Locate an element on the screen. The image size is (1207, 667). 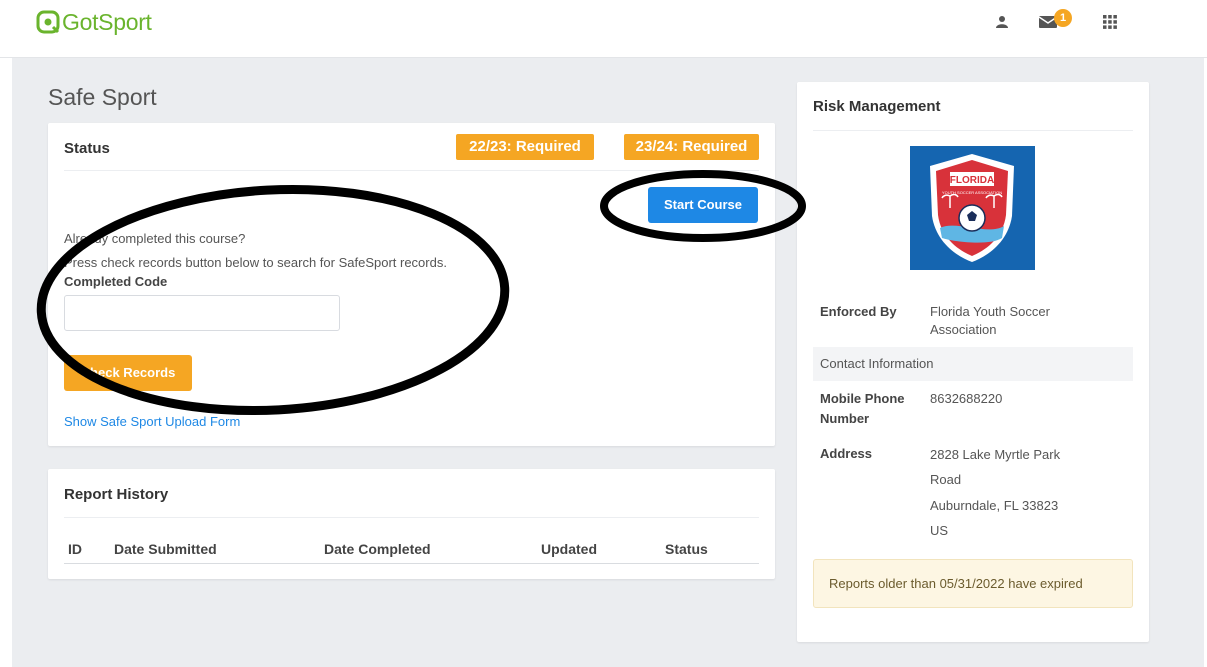
enforced-by-label: Enforced By is located at coordinates (858, 311).